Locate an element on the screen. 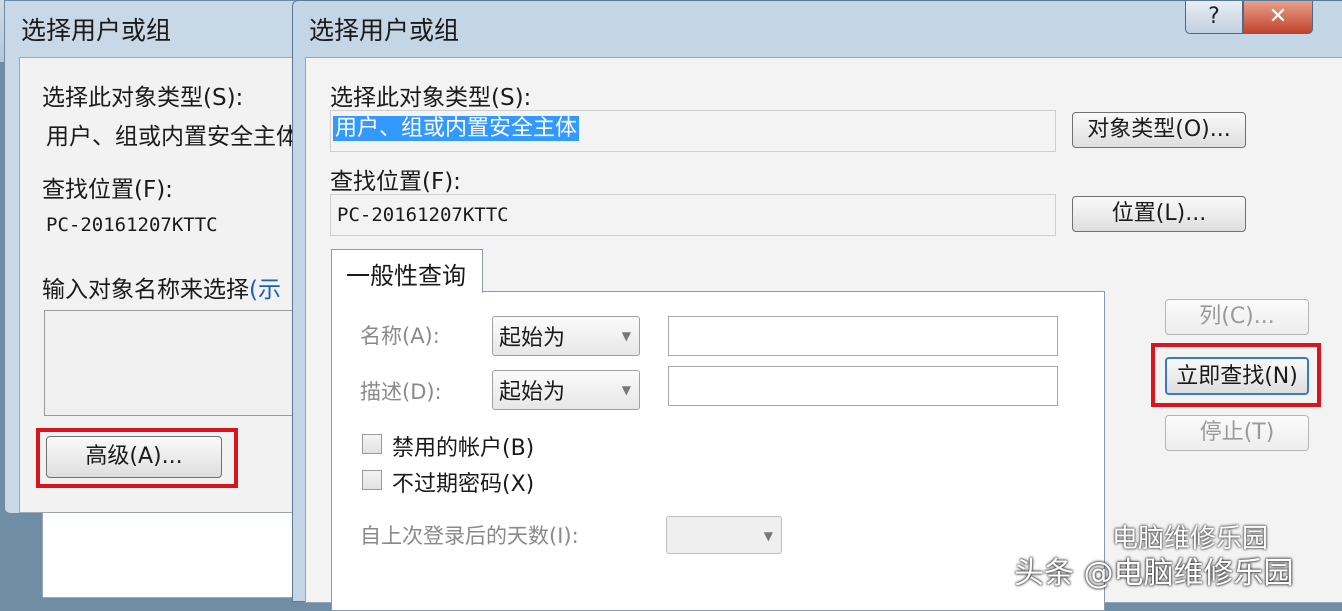  name-input is located at coordinates (863, 336).